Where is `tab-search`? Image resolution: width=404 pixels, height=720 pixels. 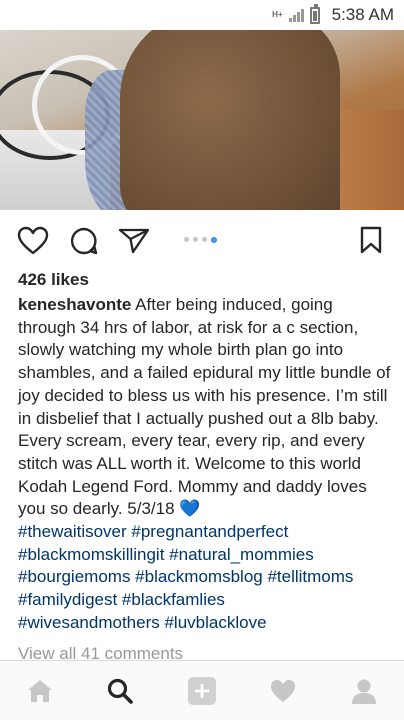
tab-search is located at coordinates (120, 690).